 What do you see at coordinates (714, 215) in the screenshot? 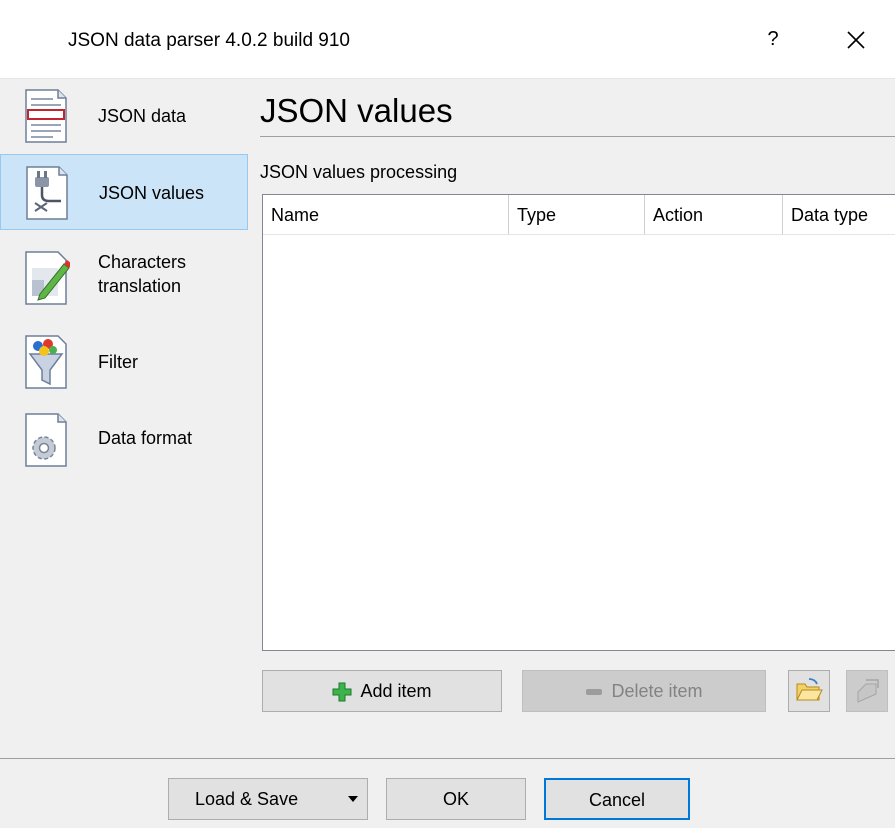
I see `column-header-action: Action` at bounding box center [714, 215].